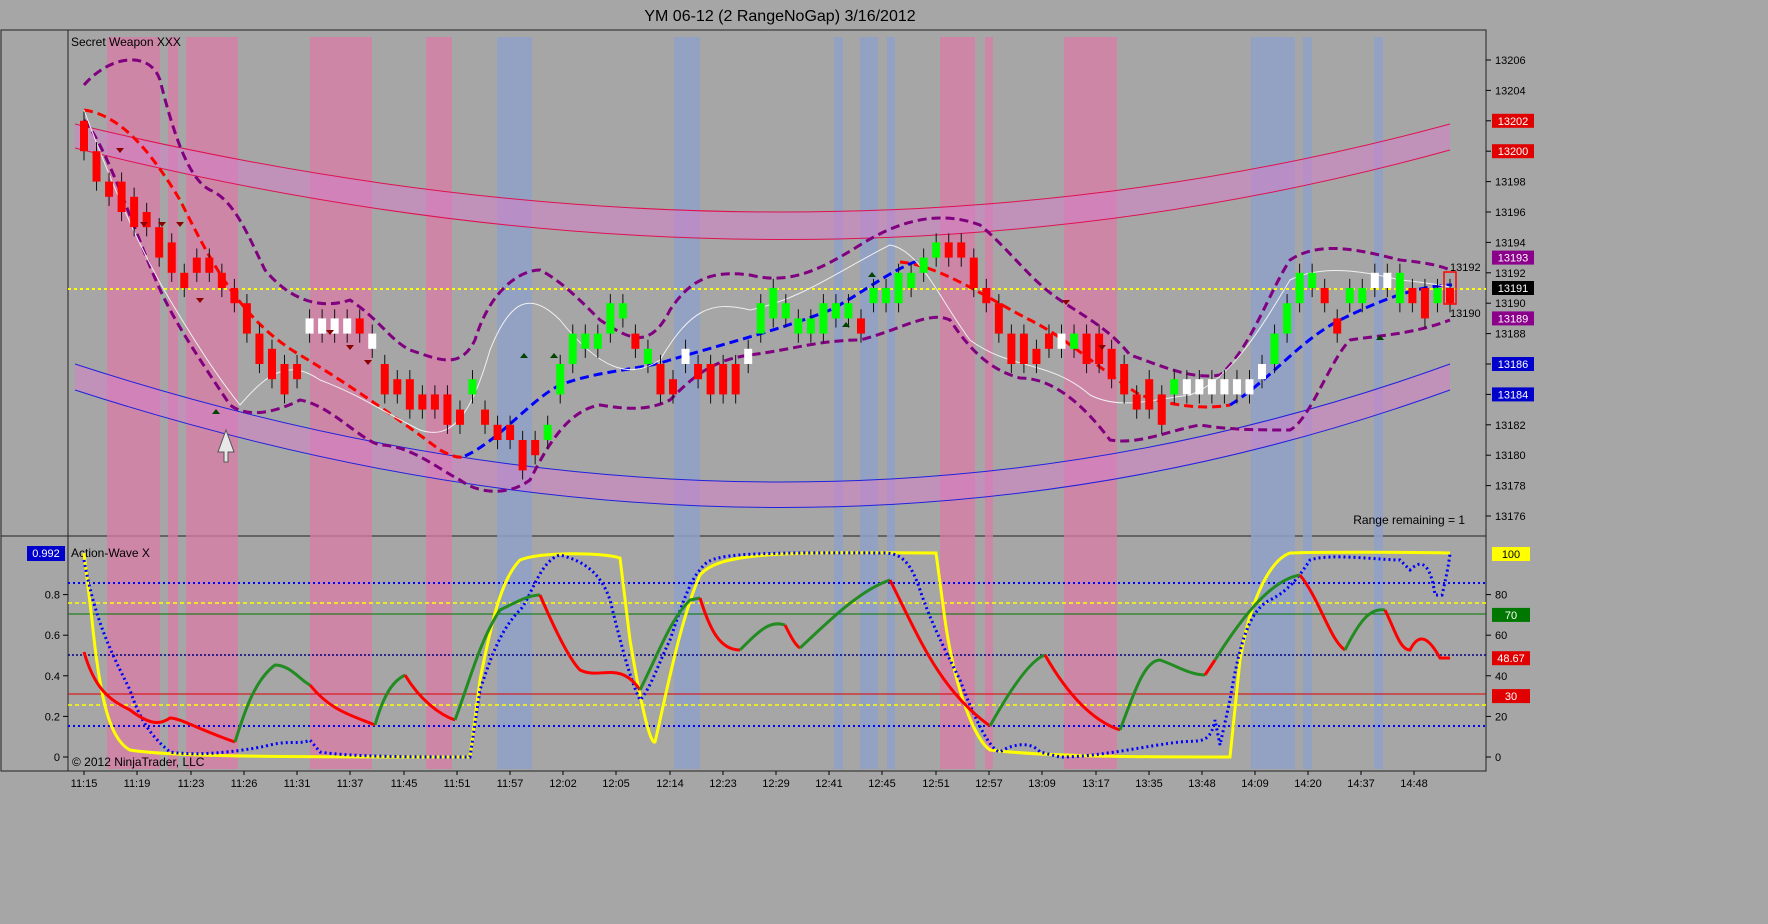  What do you see at coordinates (1511, 697) in the screenshot?
I see `osc-badge-label: 30` at bounding box center [1511, 697].